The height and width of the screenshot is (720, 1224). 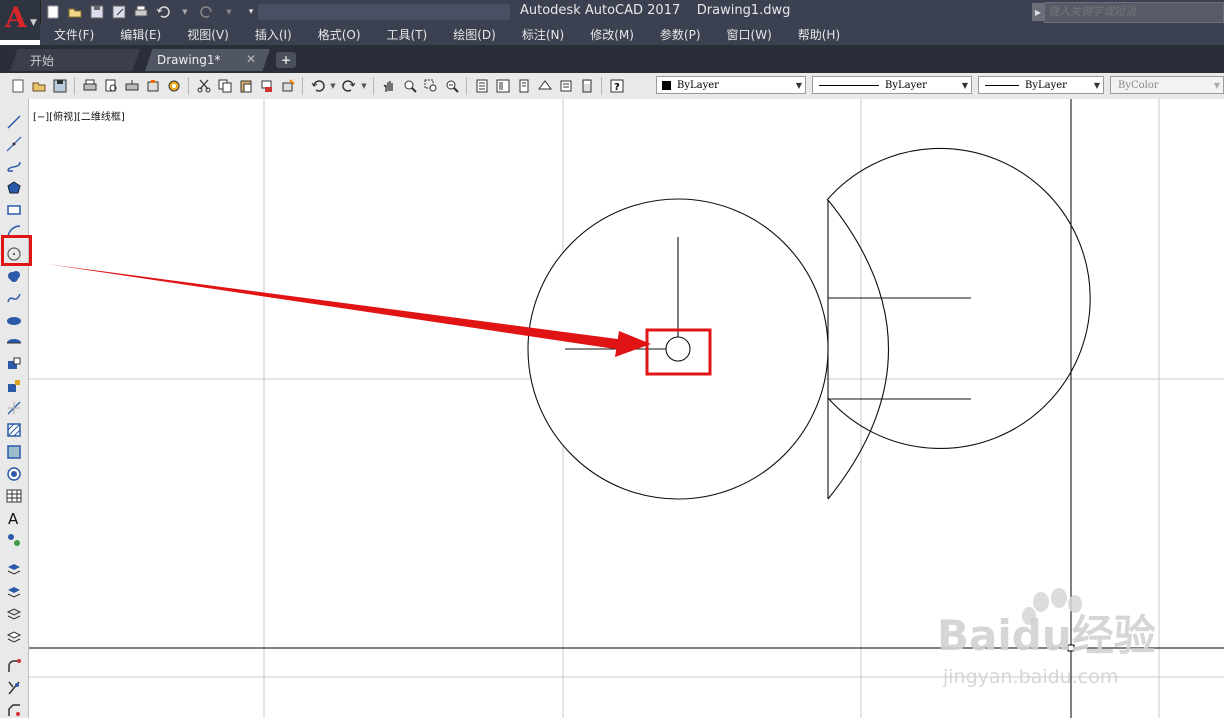 I want to click on paste-icon, so click(x=245, y=86).